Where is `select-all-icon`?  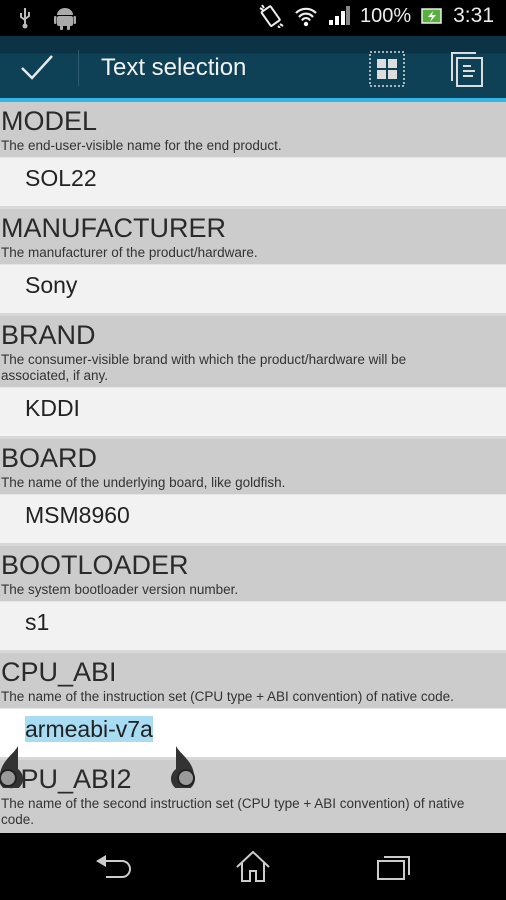 select-all-icon is located at coordinates (387, 69).